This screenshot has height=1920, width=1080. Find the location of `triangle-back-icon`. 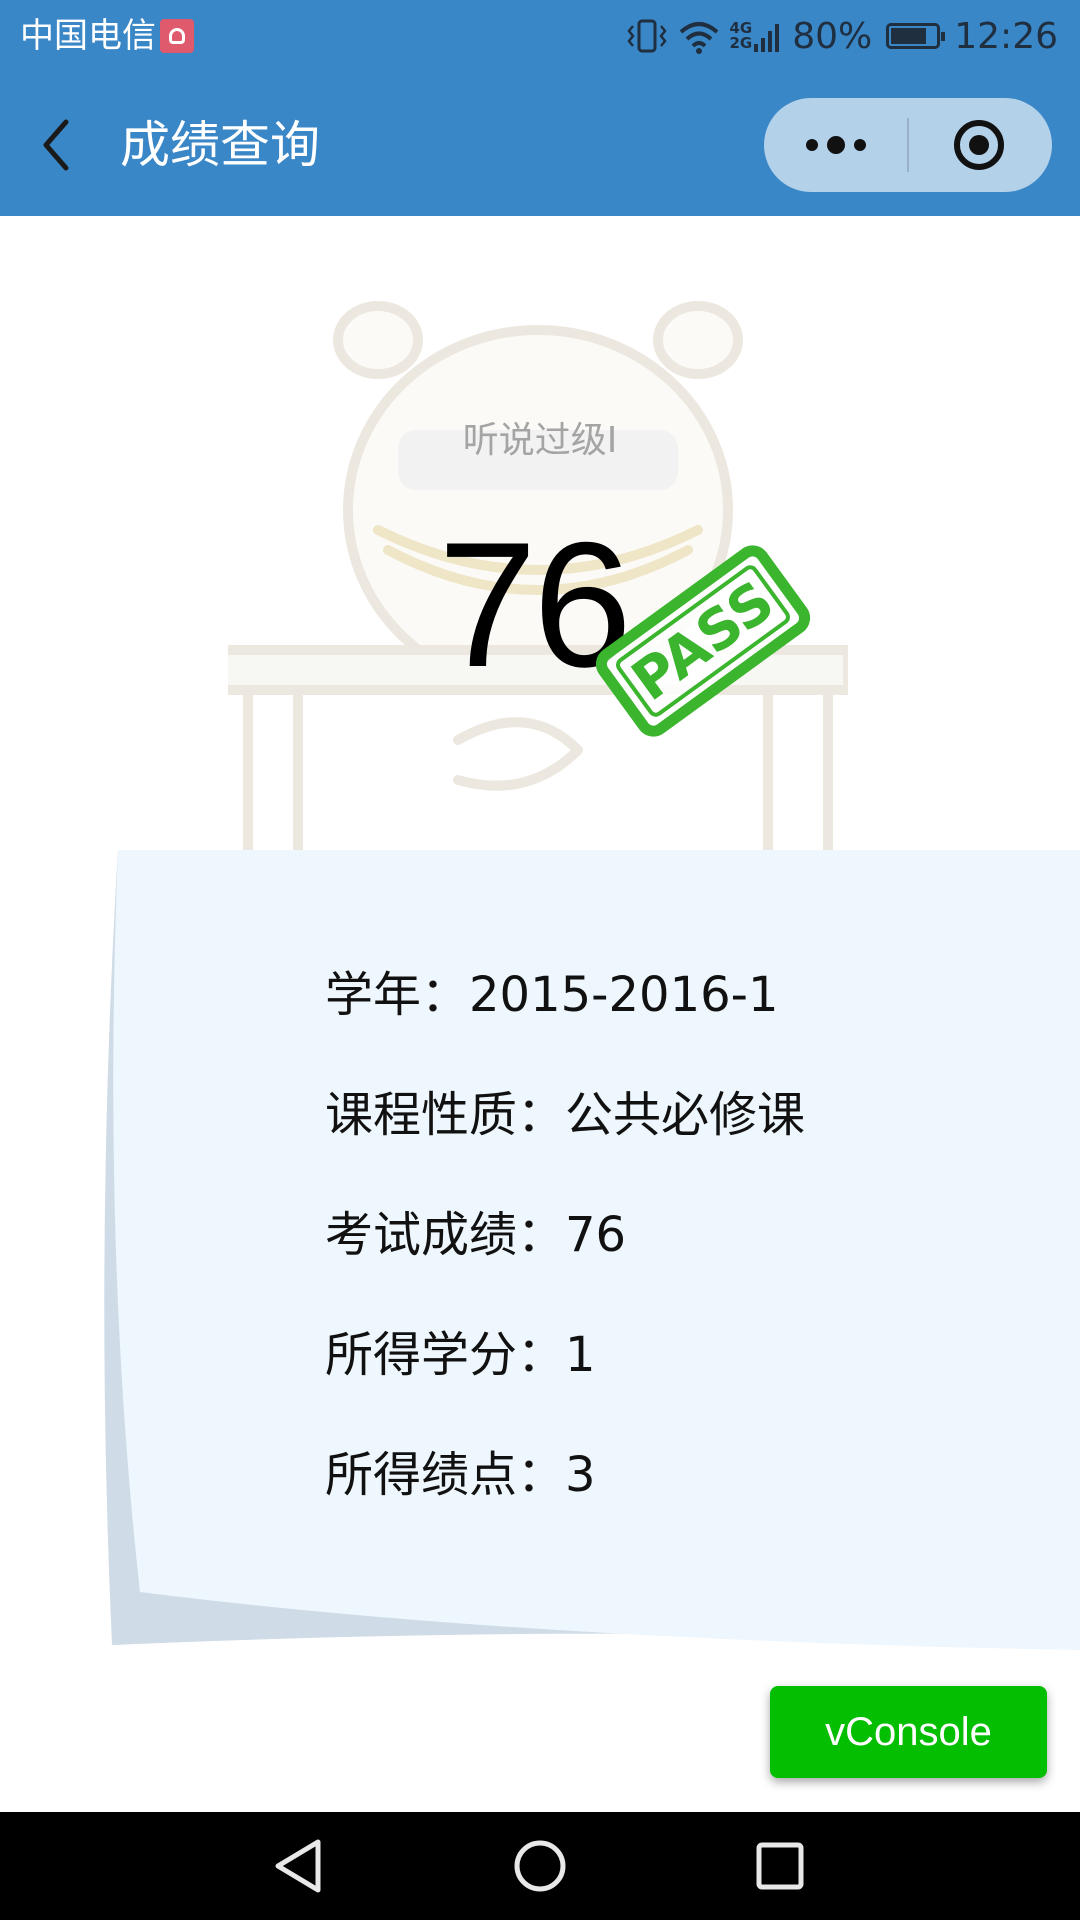

triangle-back-icon is located at coordinates (298, 1866).